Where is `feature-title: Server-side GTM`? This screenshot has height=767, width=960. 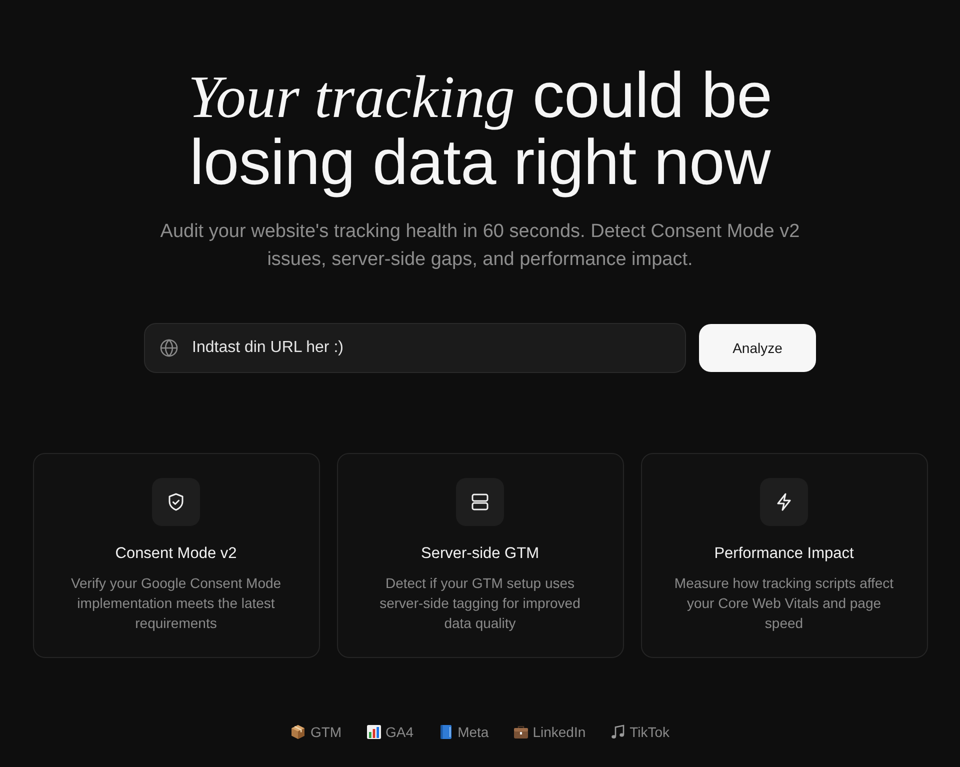
feature-title: Server-side GTM is located at coordinates (480, 554).